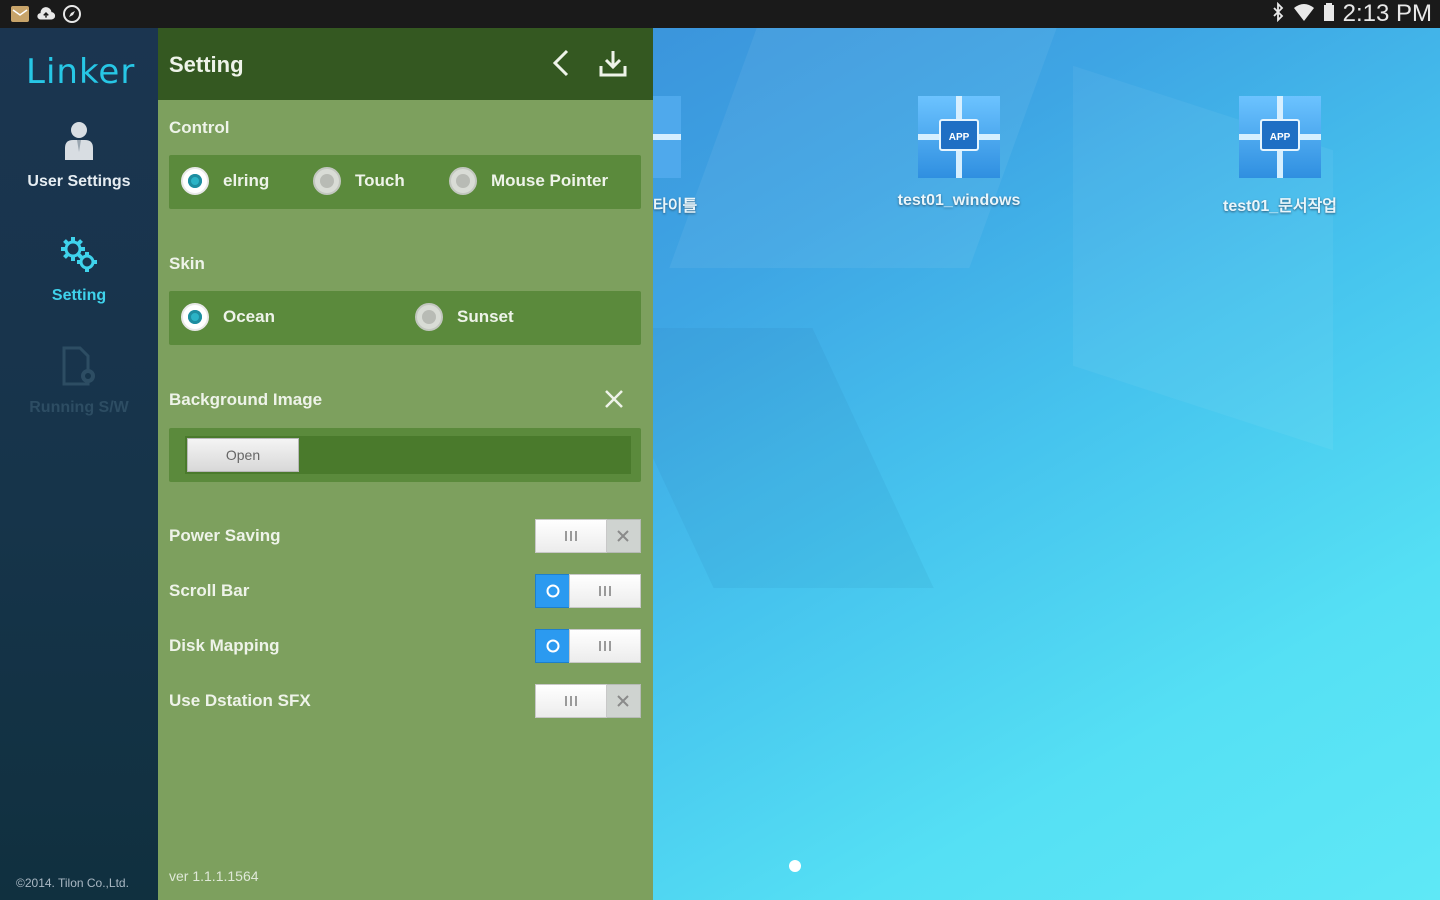  Describe the element at coordinates (79, 369) in the screenshot. I see `document-gear-icon` at that location.